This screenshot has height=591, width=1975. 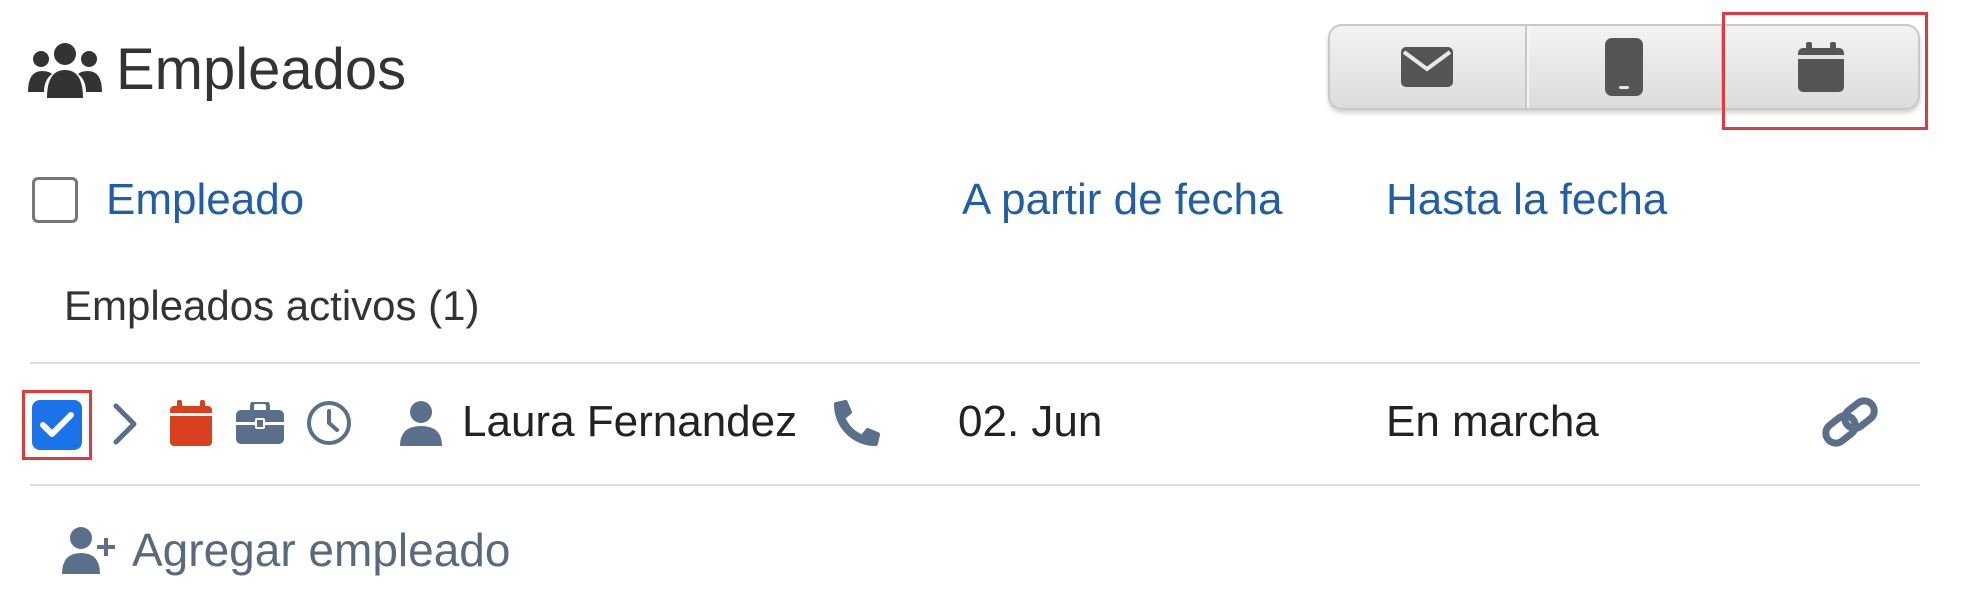 I want to click on page-title: Empleados, so click(x=261, y=69).